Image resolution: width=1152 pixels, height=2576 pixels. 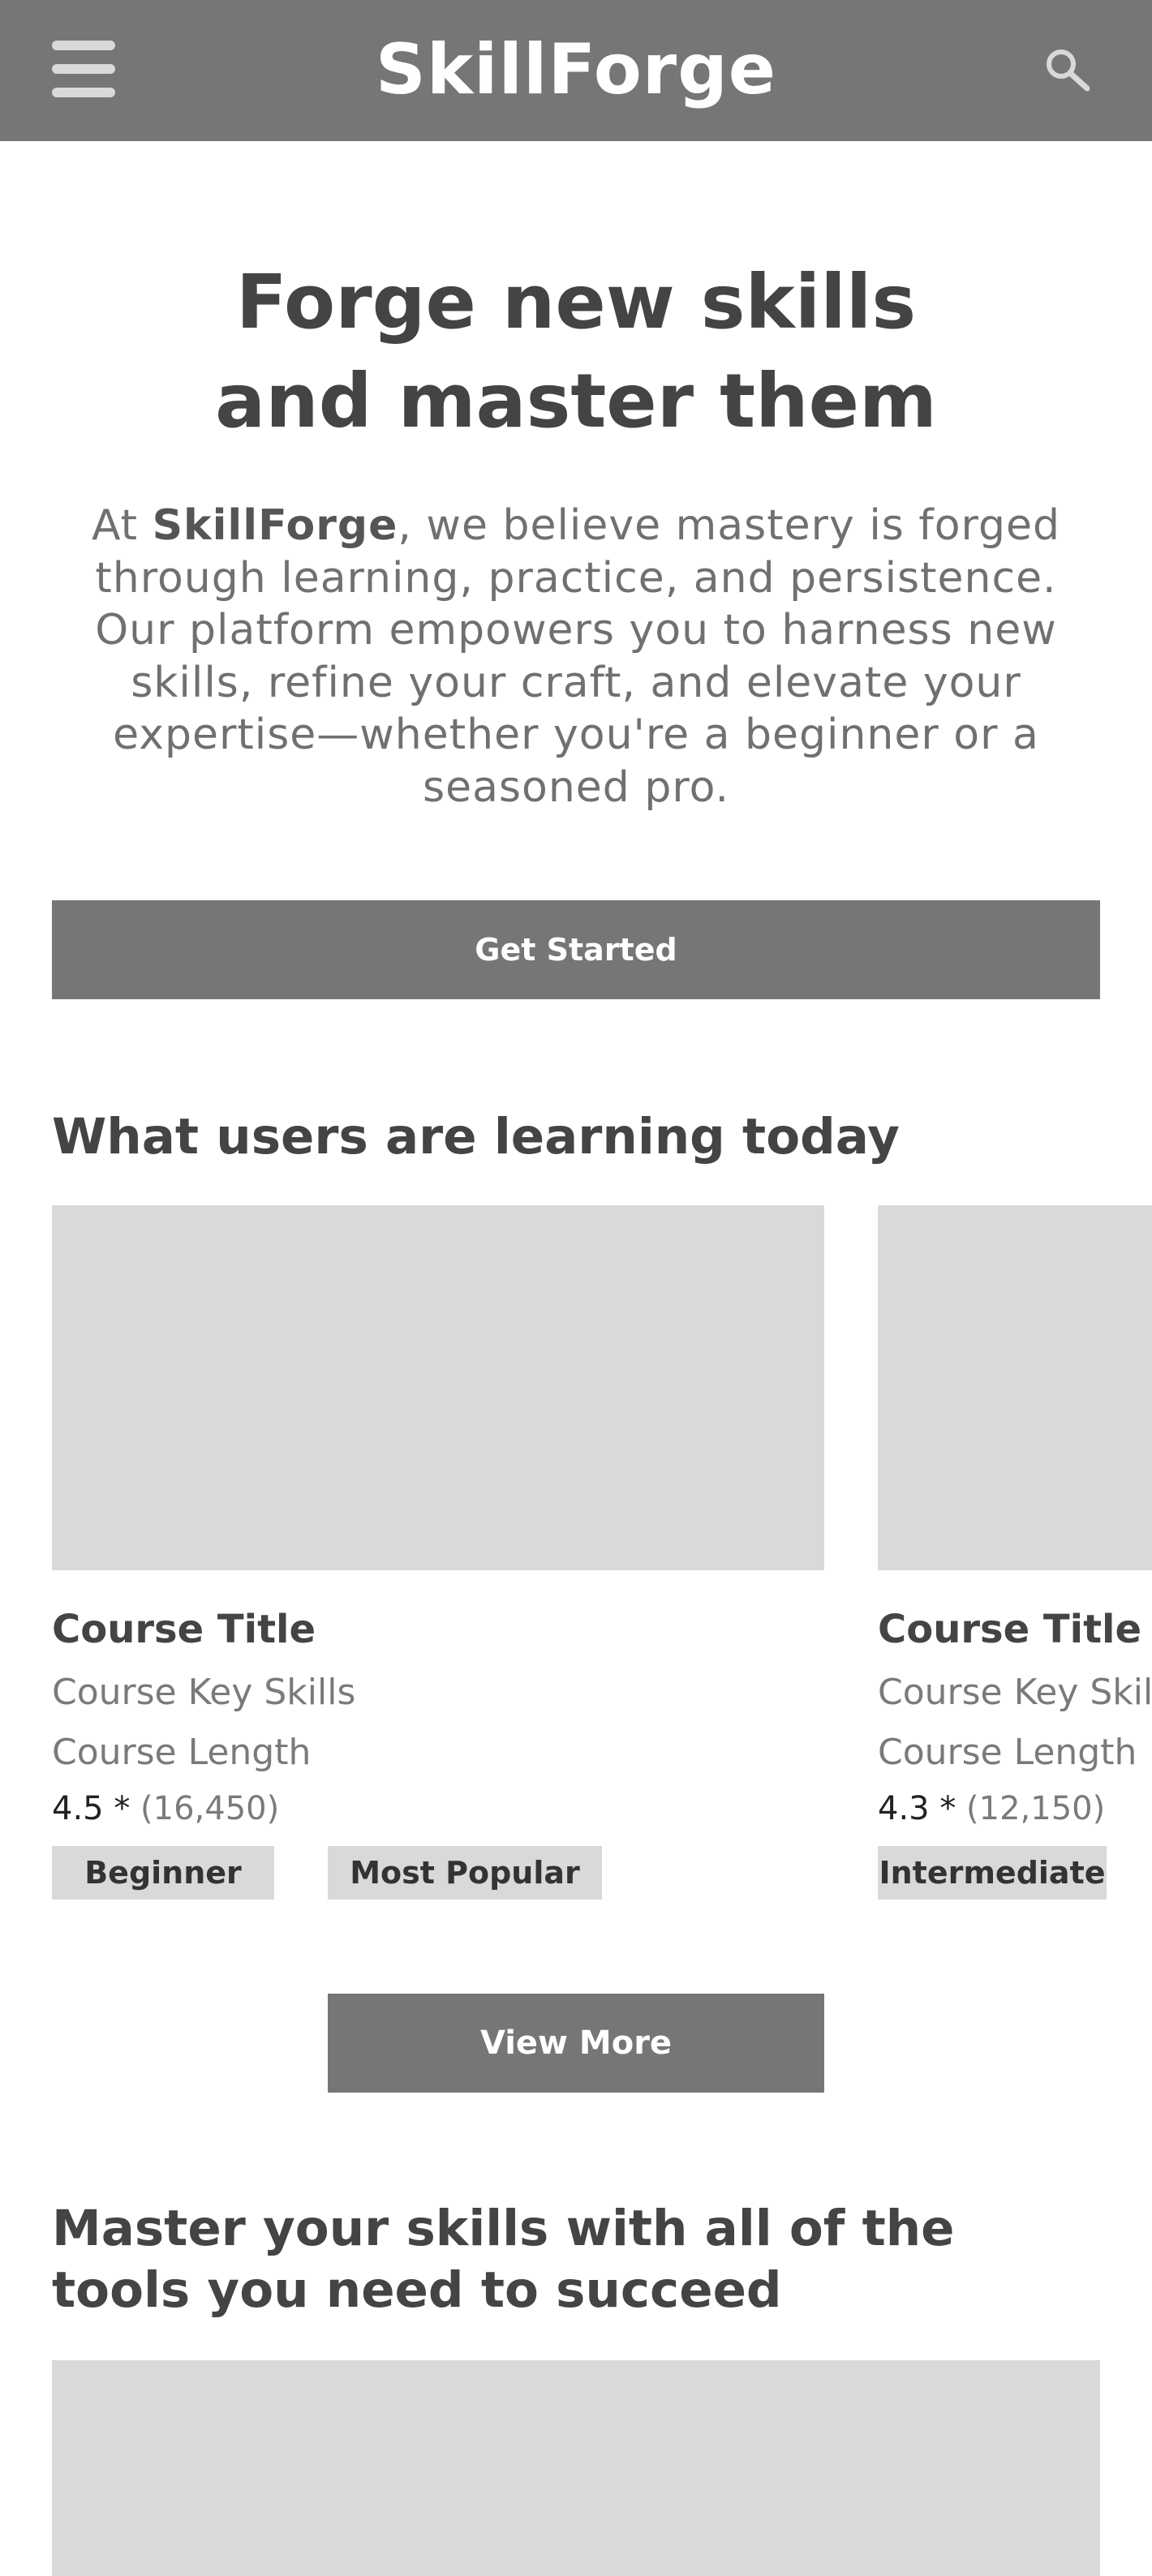 What do you see at coordinates (275, 525) in the screenshot?
I see `hero-description-brand: SkillForge` at bounding box center [275, 525].